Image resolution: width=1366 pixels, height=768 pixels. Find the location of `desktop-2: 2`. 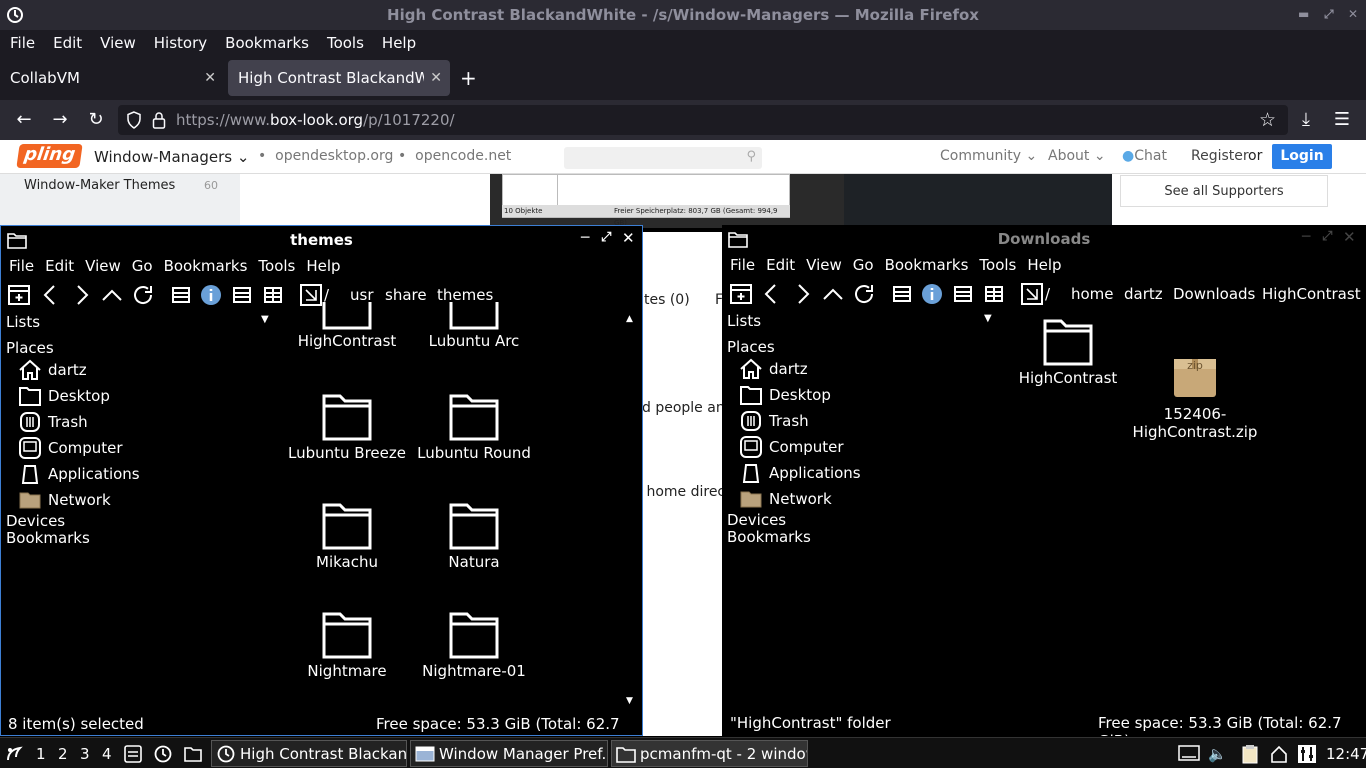

desktop-2: 2 is located at coordinates (63, 754).